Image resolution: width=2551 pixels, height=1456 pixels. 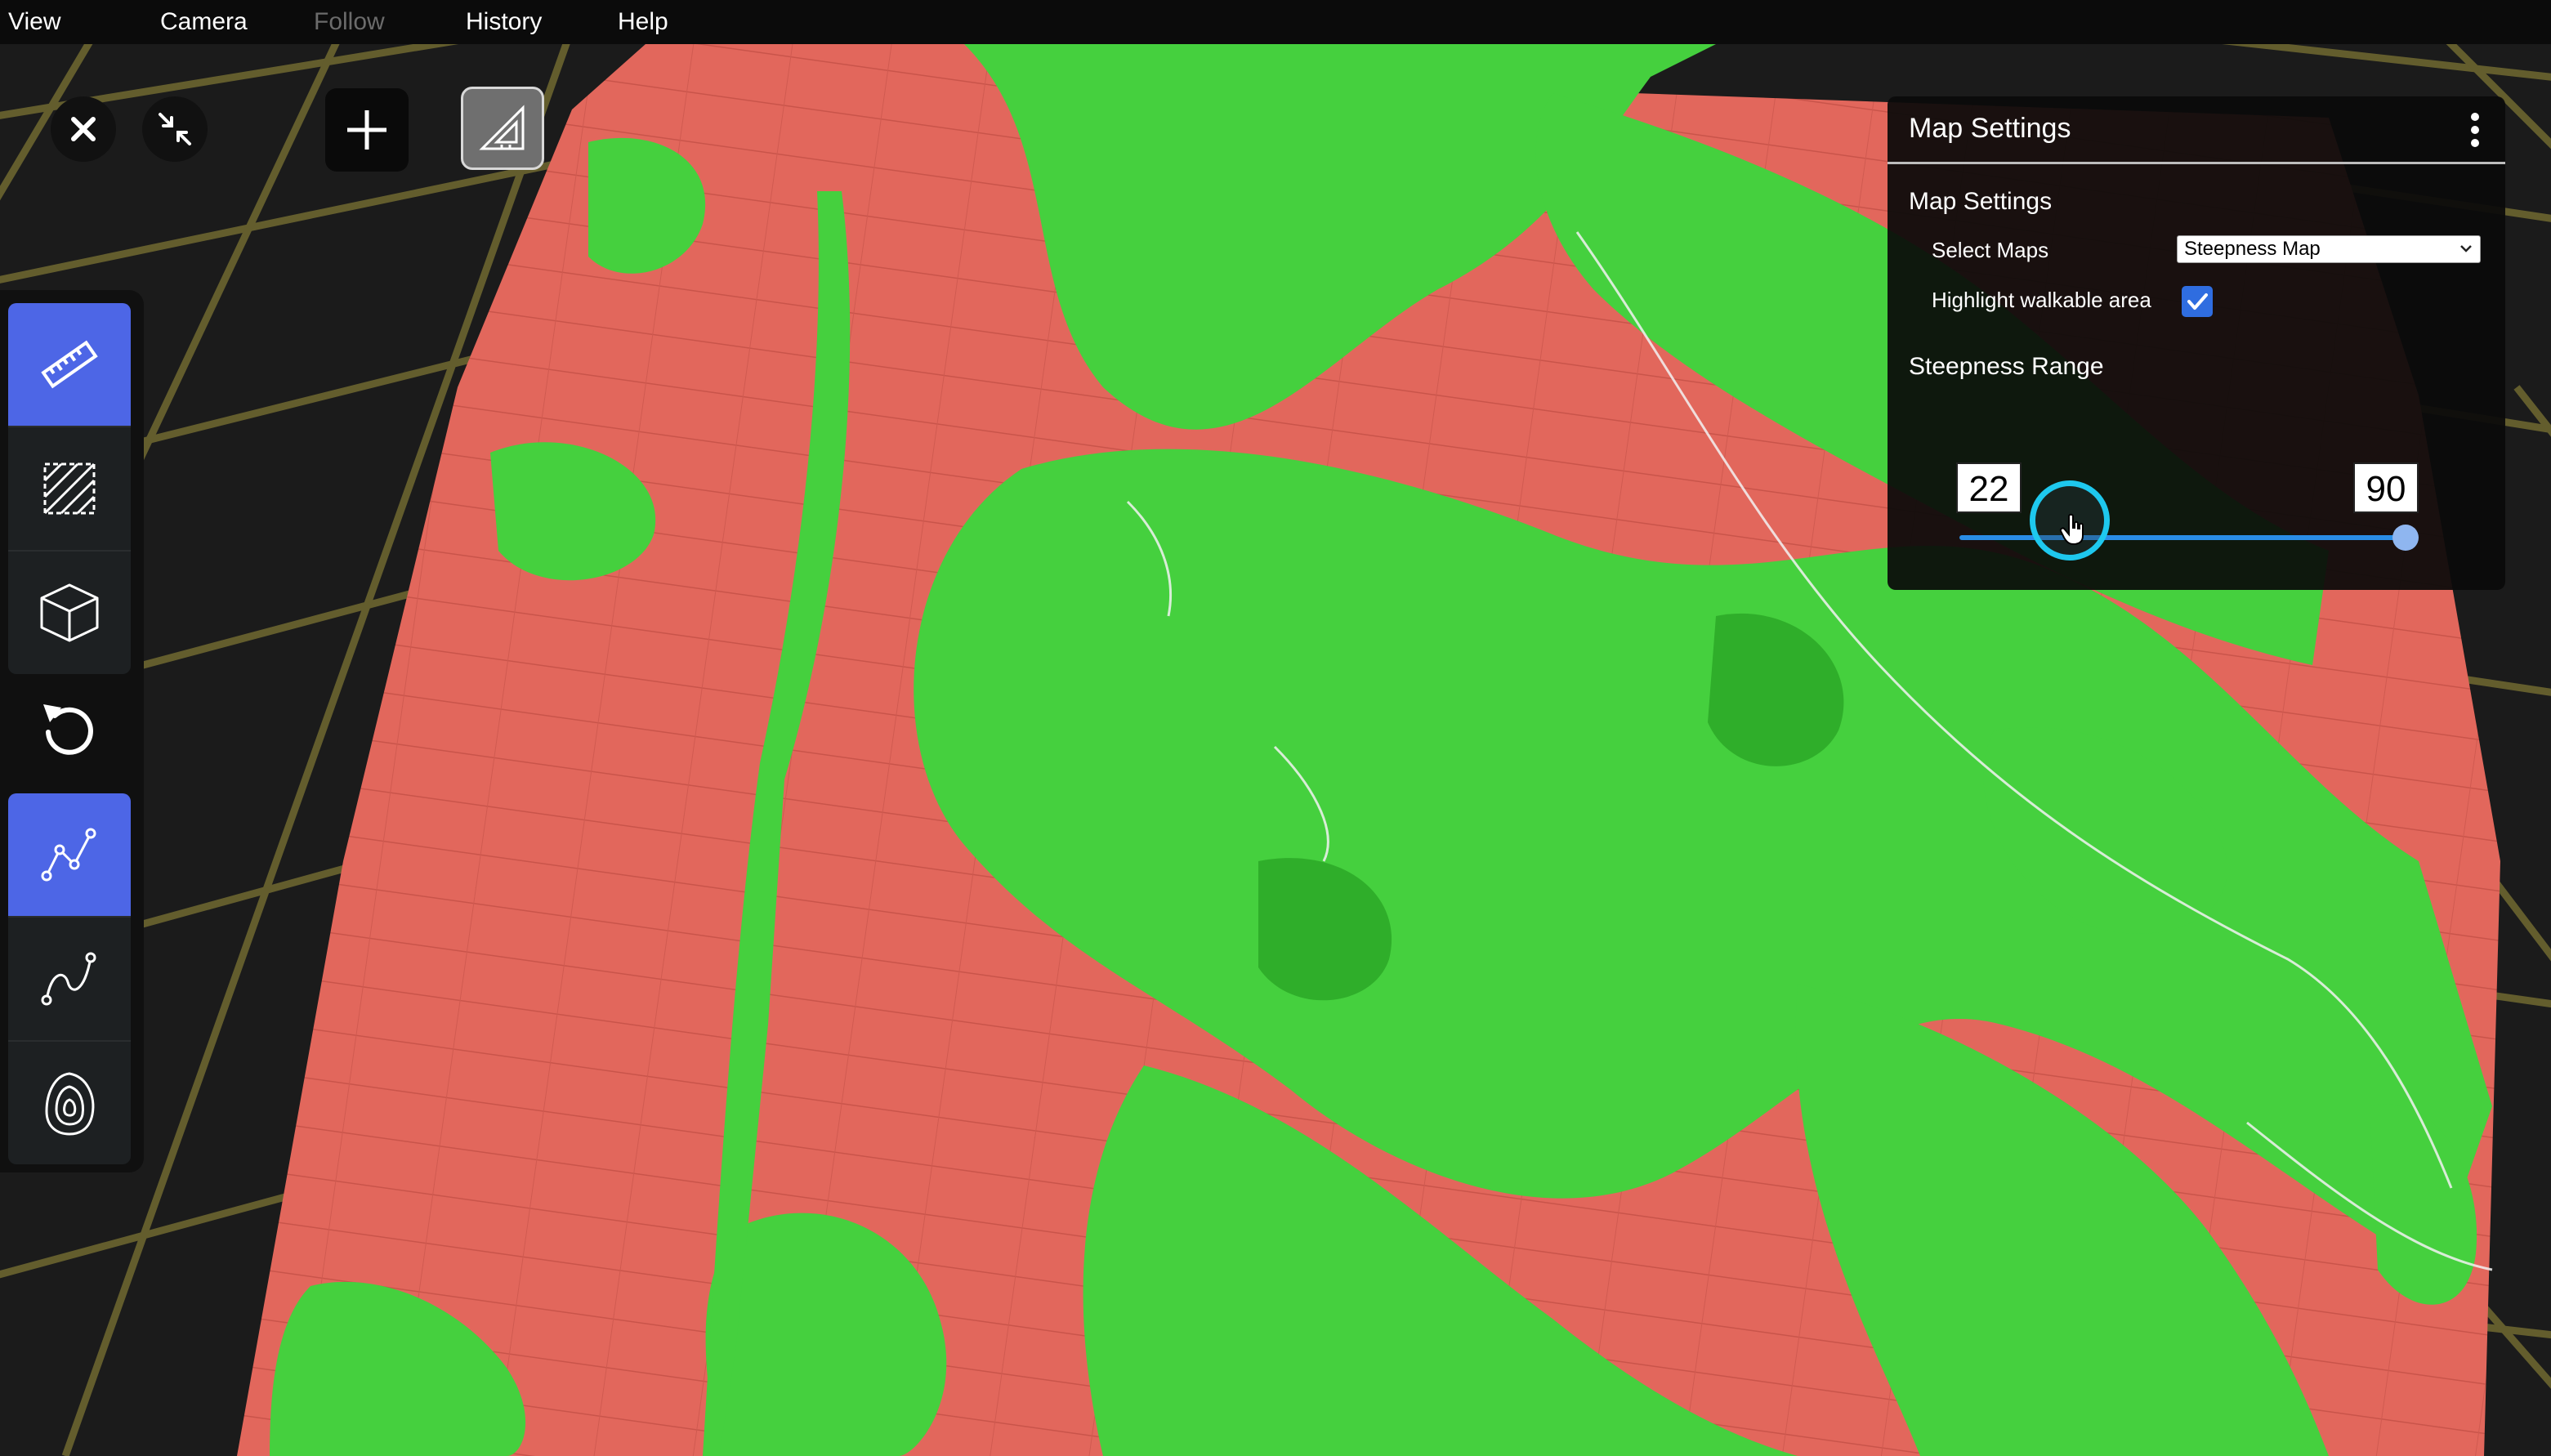 I want to click on ruler-tool, so click(x=69, y=364).